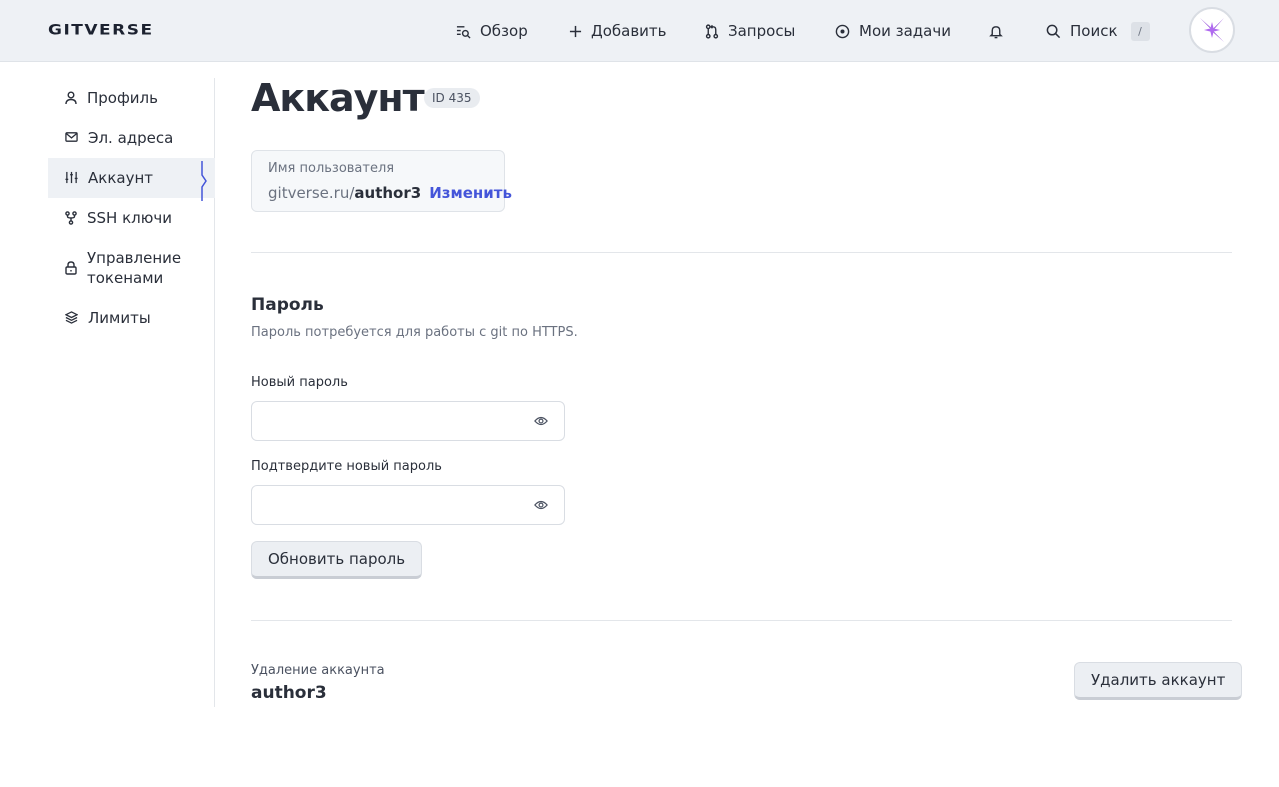 This screenshot has height=787, width=1279. I want to click on pull-request-icon, so click(712, 31).